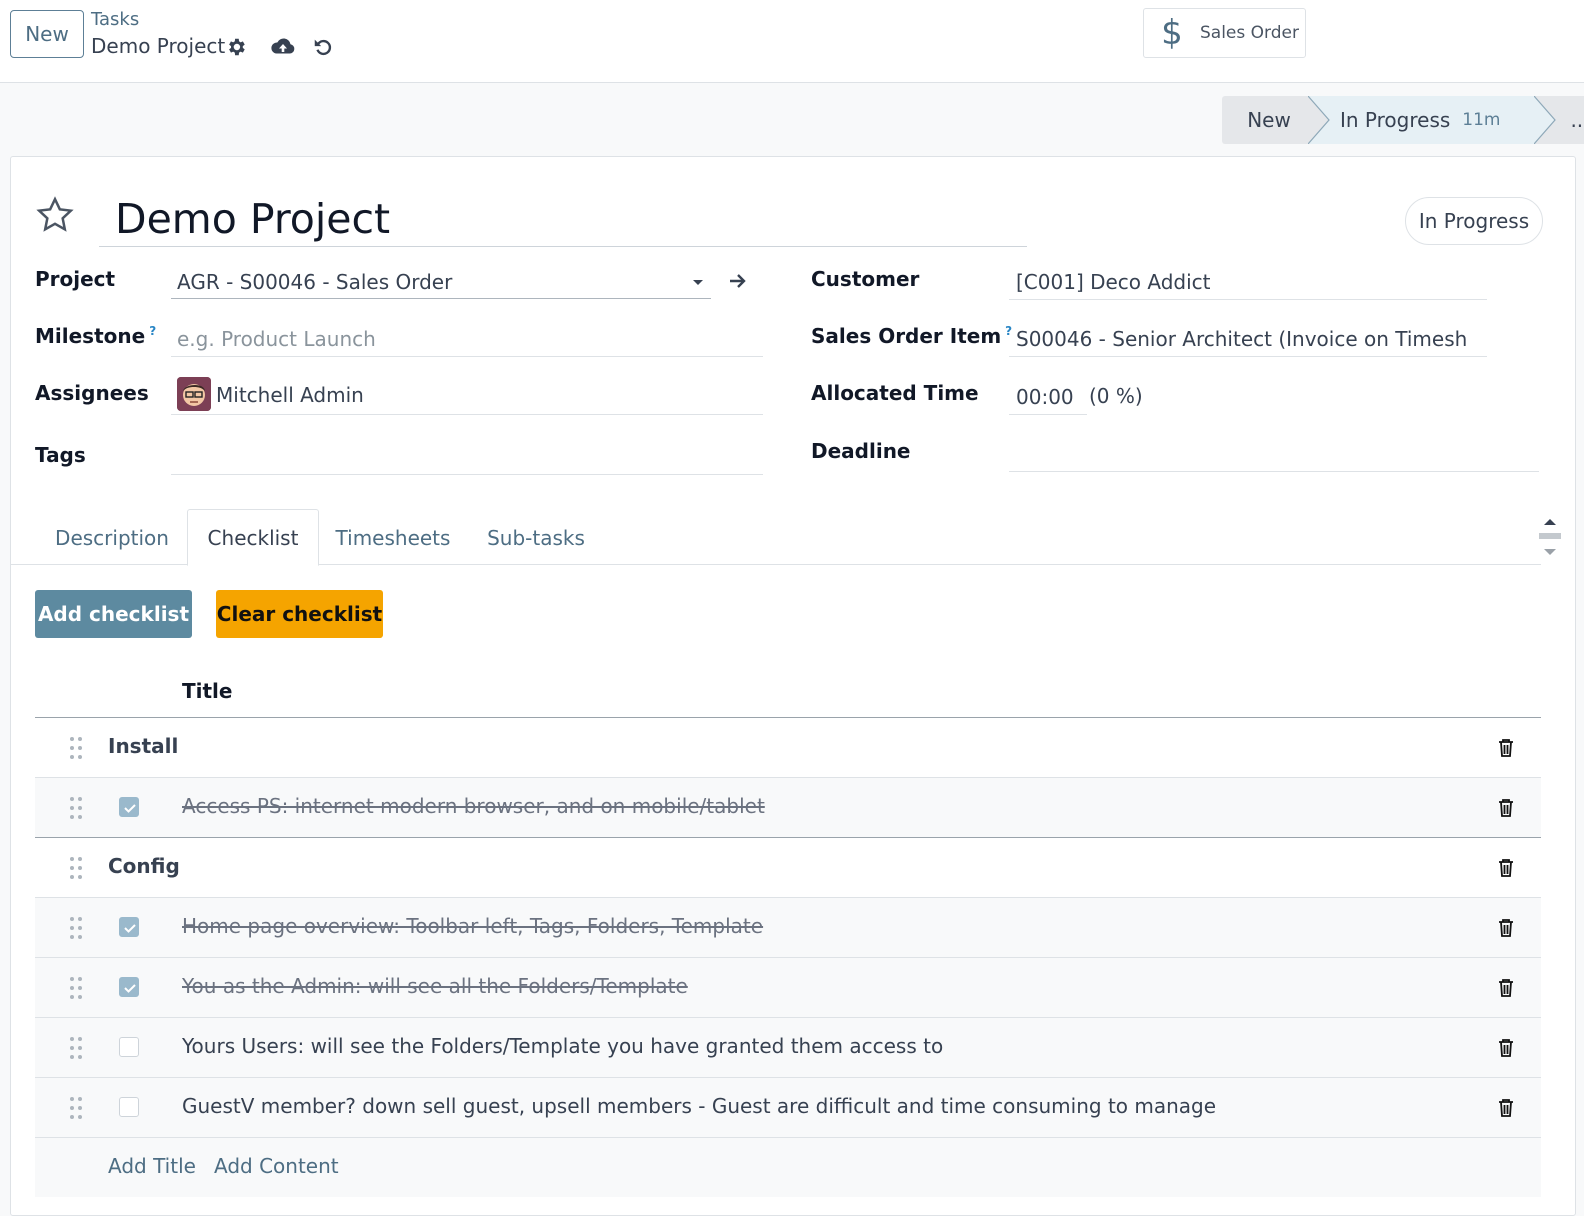 The height and width of the screenshot is (1216, 1584). I want to click on new-button: New, so click(47, 34).